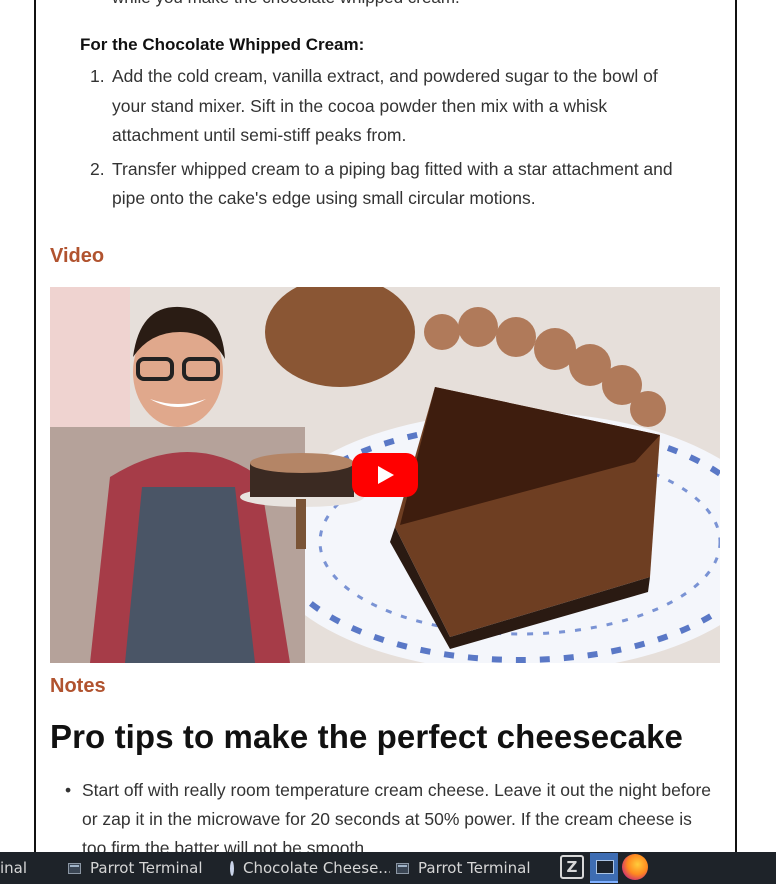 The height and width of the screenshot is (884, 776). What do you see at coordinates (604, 868) in the screenshot?
I see `terminal-tray-icon` at bounding box center [604, 868].